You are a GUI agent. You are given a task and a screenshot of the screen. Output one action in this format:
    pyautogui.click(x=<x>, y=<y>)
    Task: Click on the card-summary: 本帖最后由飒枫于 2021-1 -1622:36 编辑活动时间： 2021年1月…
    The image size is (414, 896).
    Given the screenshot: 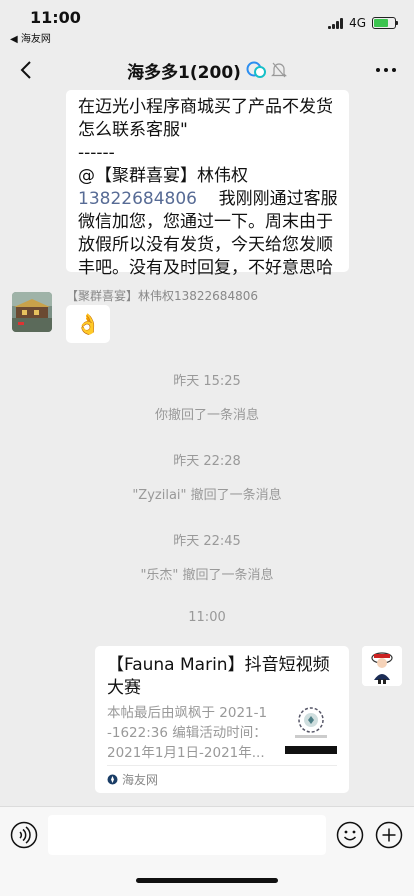 What is the action you would take?
    pyautogui.click(x=193, y=733)
    